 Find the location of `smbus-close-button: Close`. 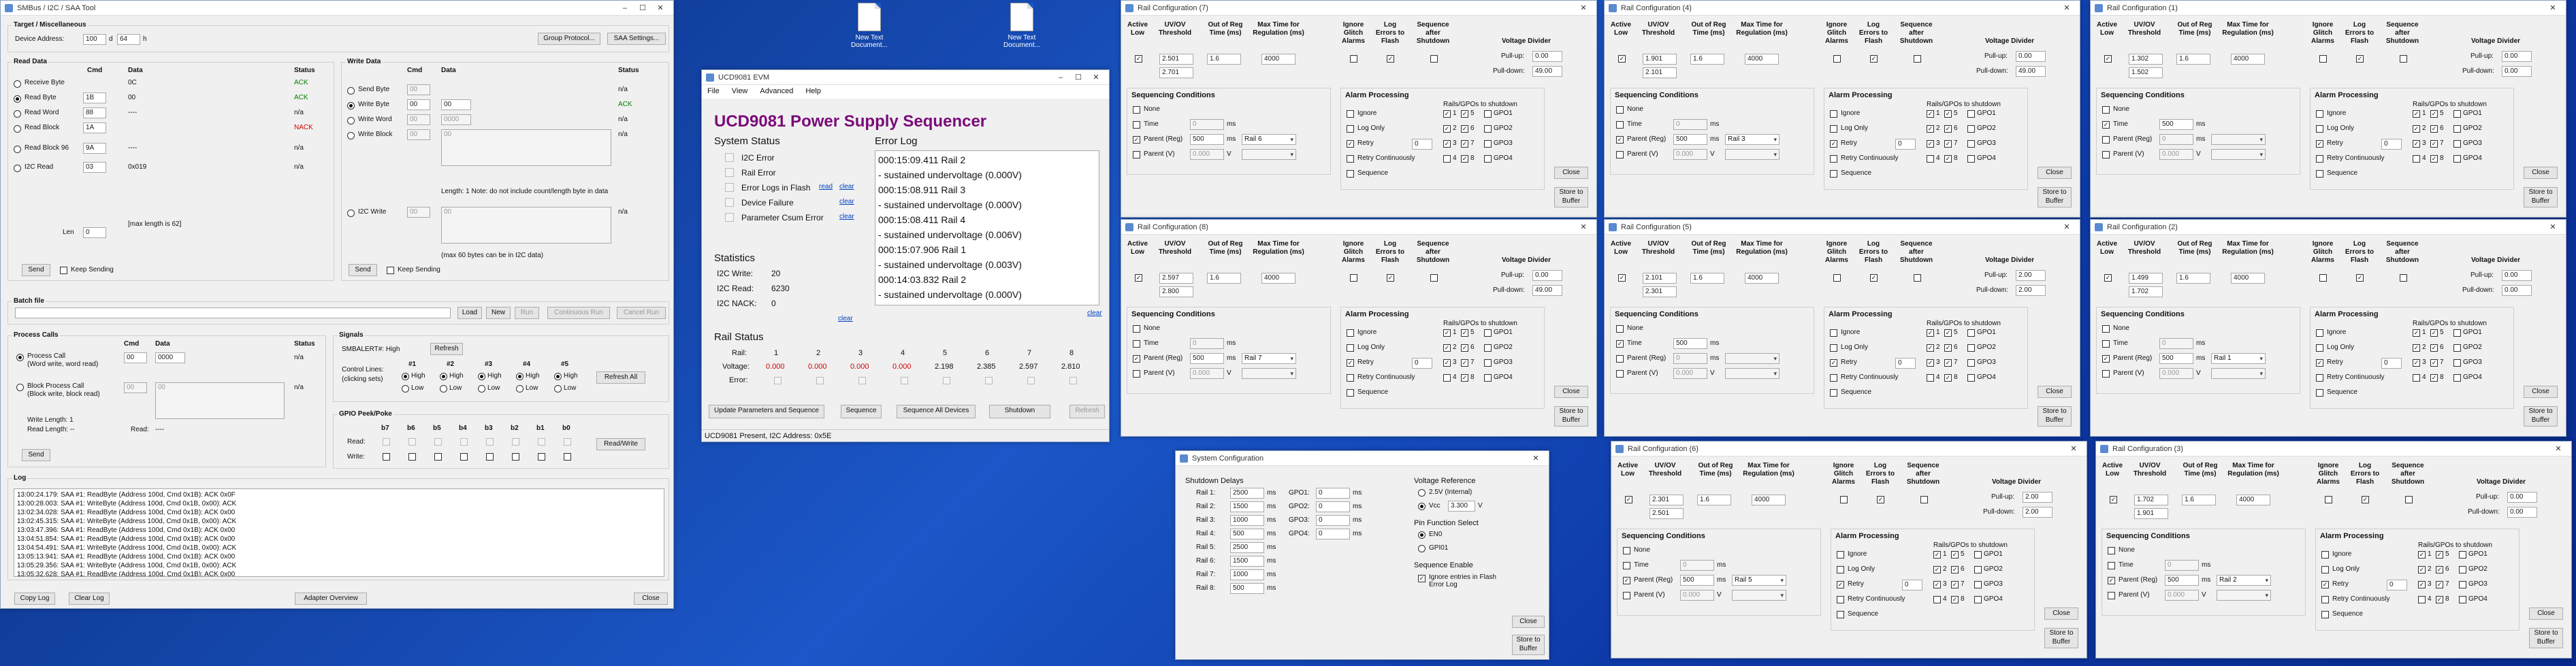

smbus-close-button: Close is located at coordinates (651, 599).